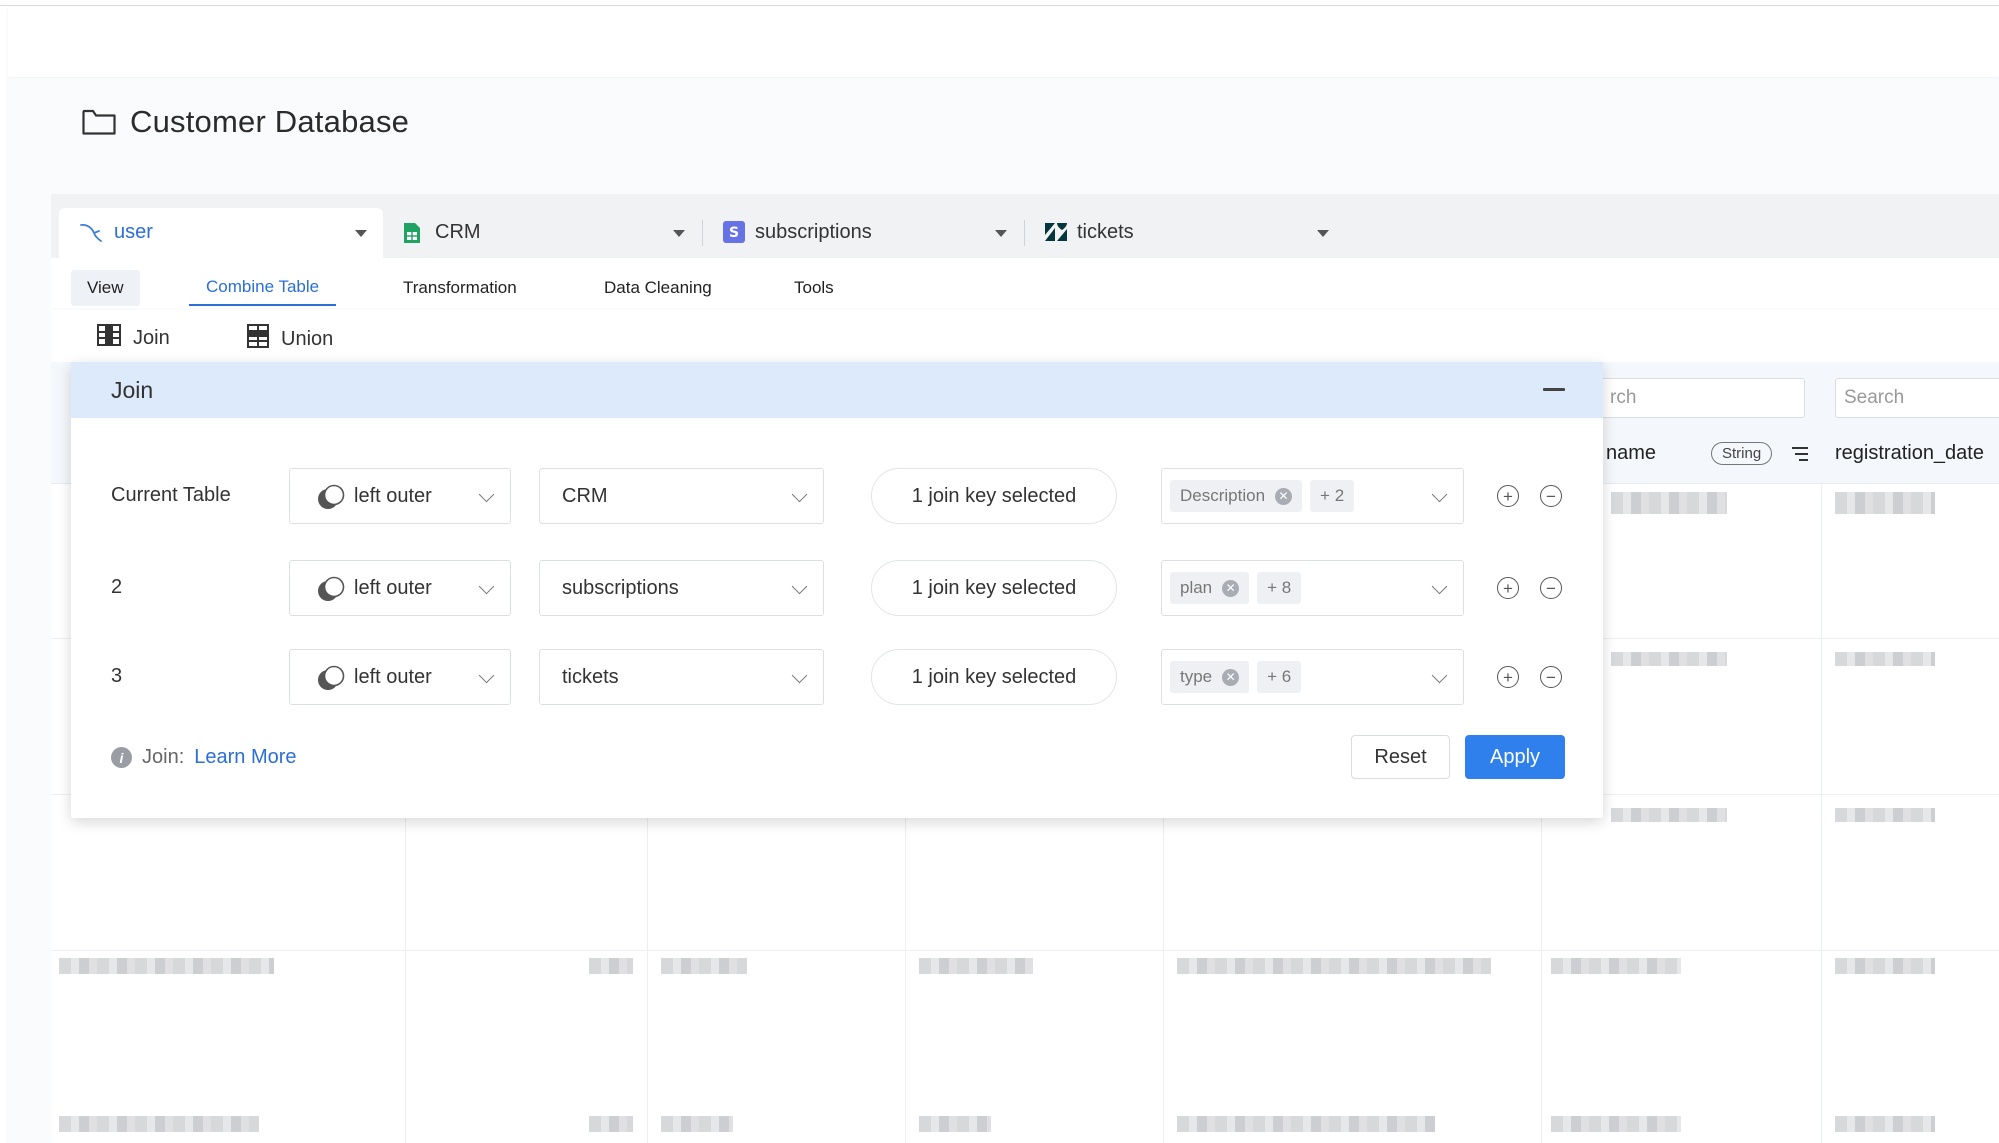 Image resolution: width=1999 pixels, height=1143 pixels. Describe the element at coordinates (171, 495) in the screenshot. I see `join-row-label: Current Table` at that location.